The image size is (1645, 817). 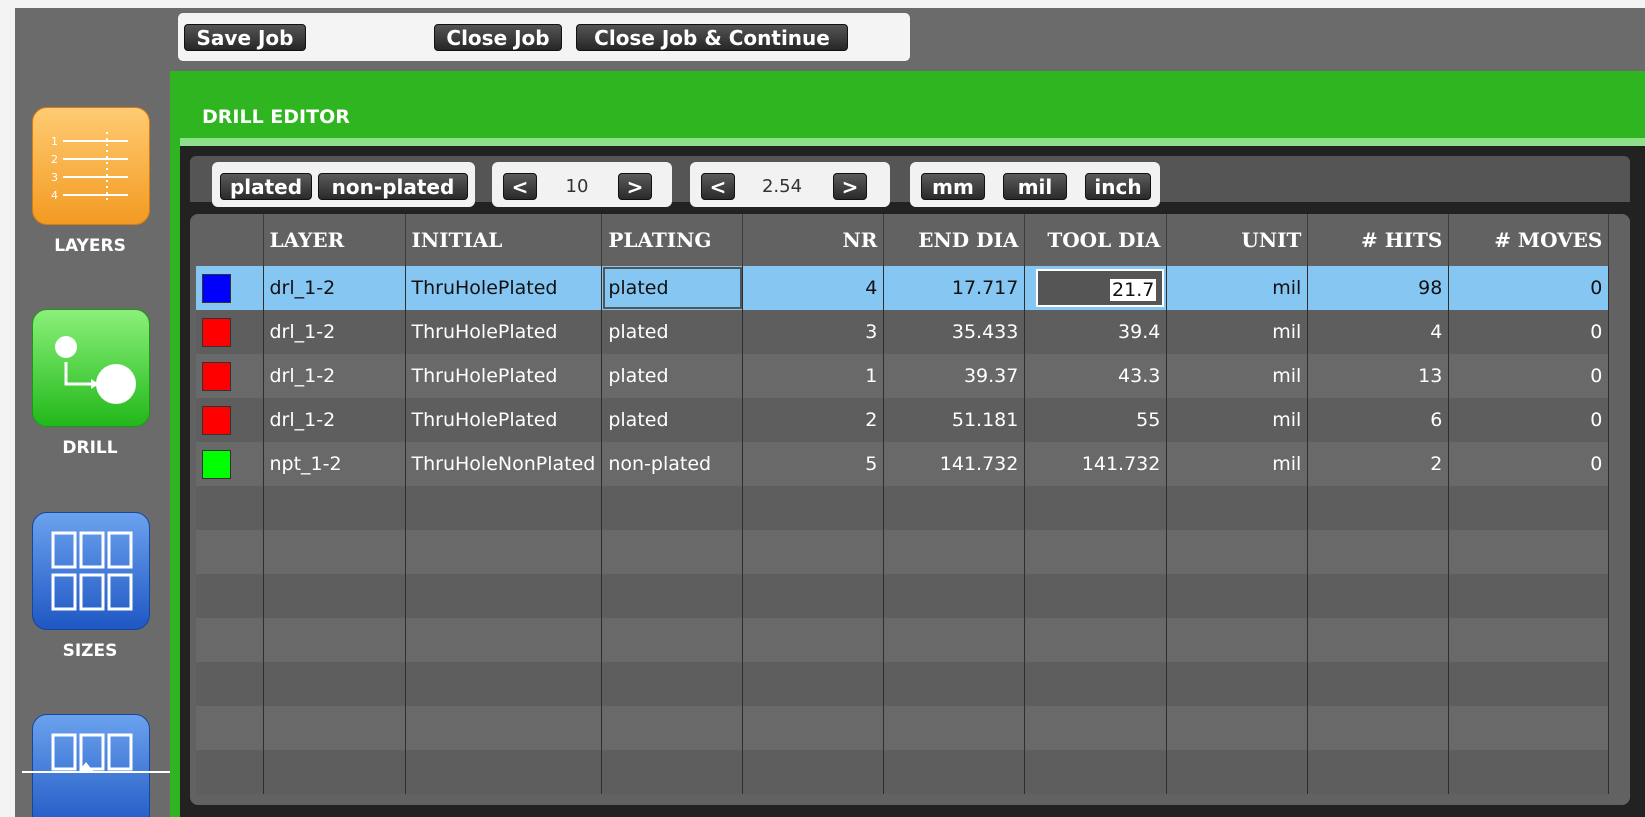 What do you see at coordinates (1096, 376) in the screenshot?
I see `tool-dia-cell: 43.3` at bounding box center [1096, 376].